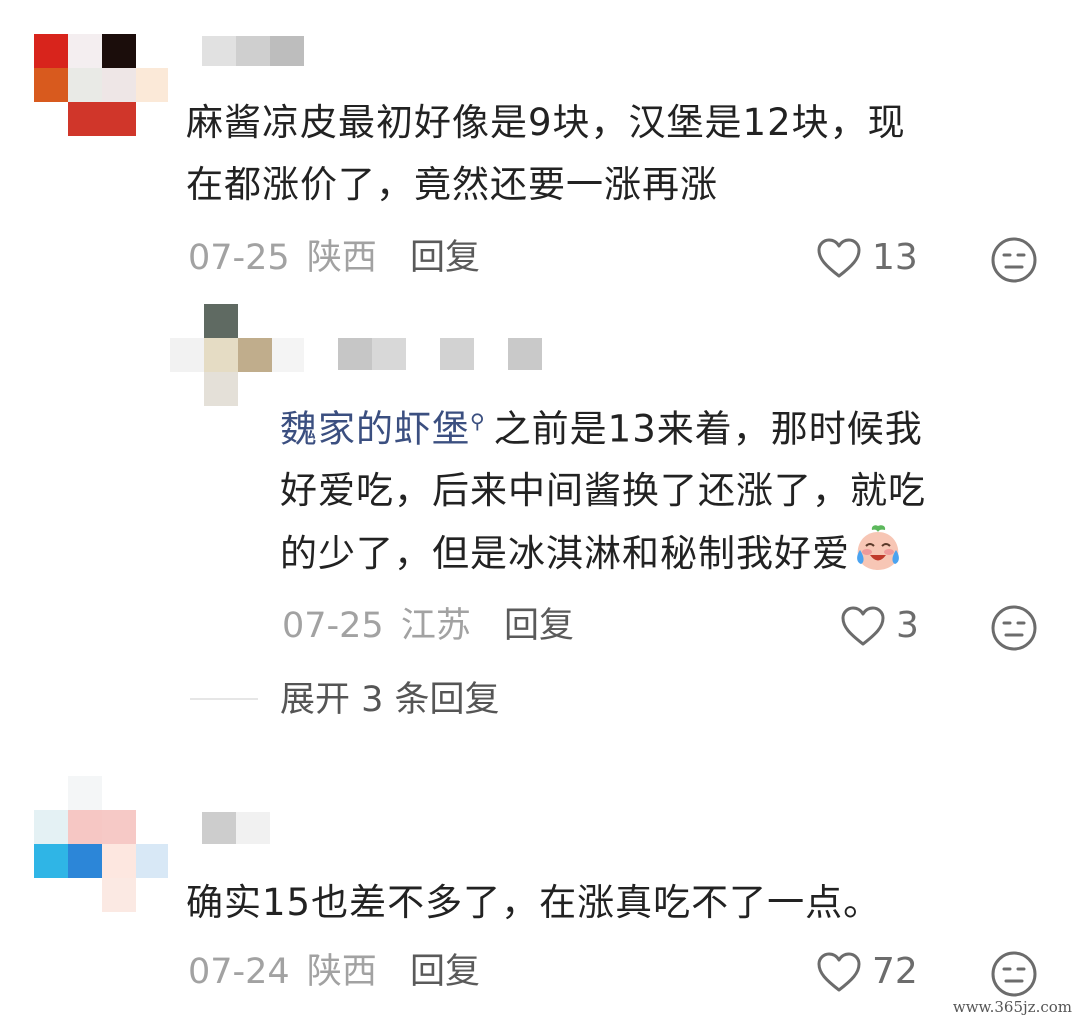 The width and height of the screenshot is (1080, 1020). Describe the element at coordinates (895, 971) in the screenshot. I see `like-count: 72` at that location.